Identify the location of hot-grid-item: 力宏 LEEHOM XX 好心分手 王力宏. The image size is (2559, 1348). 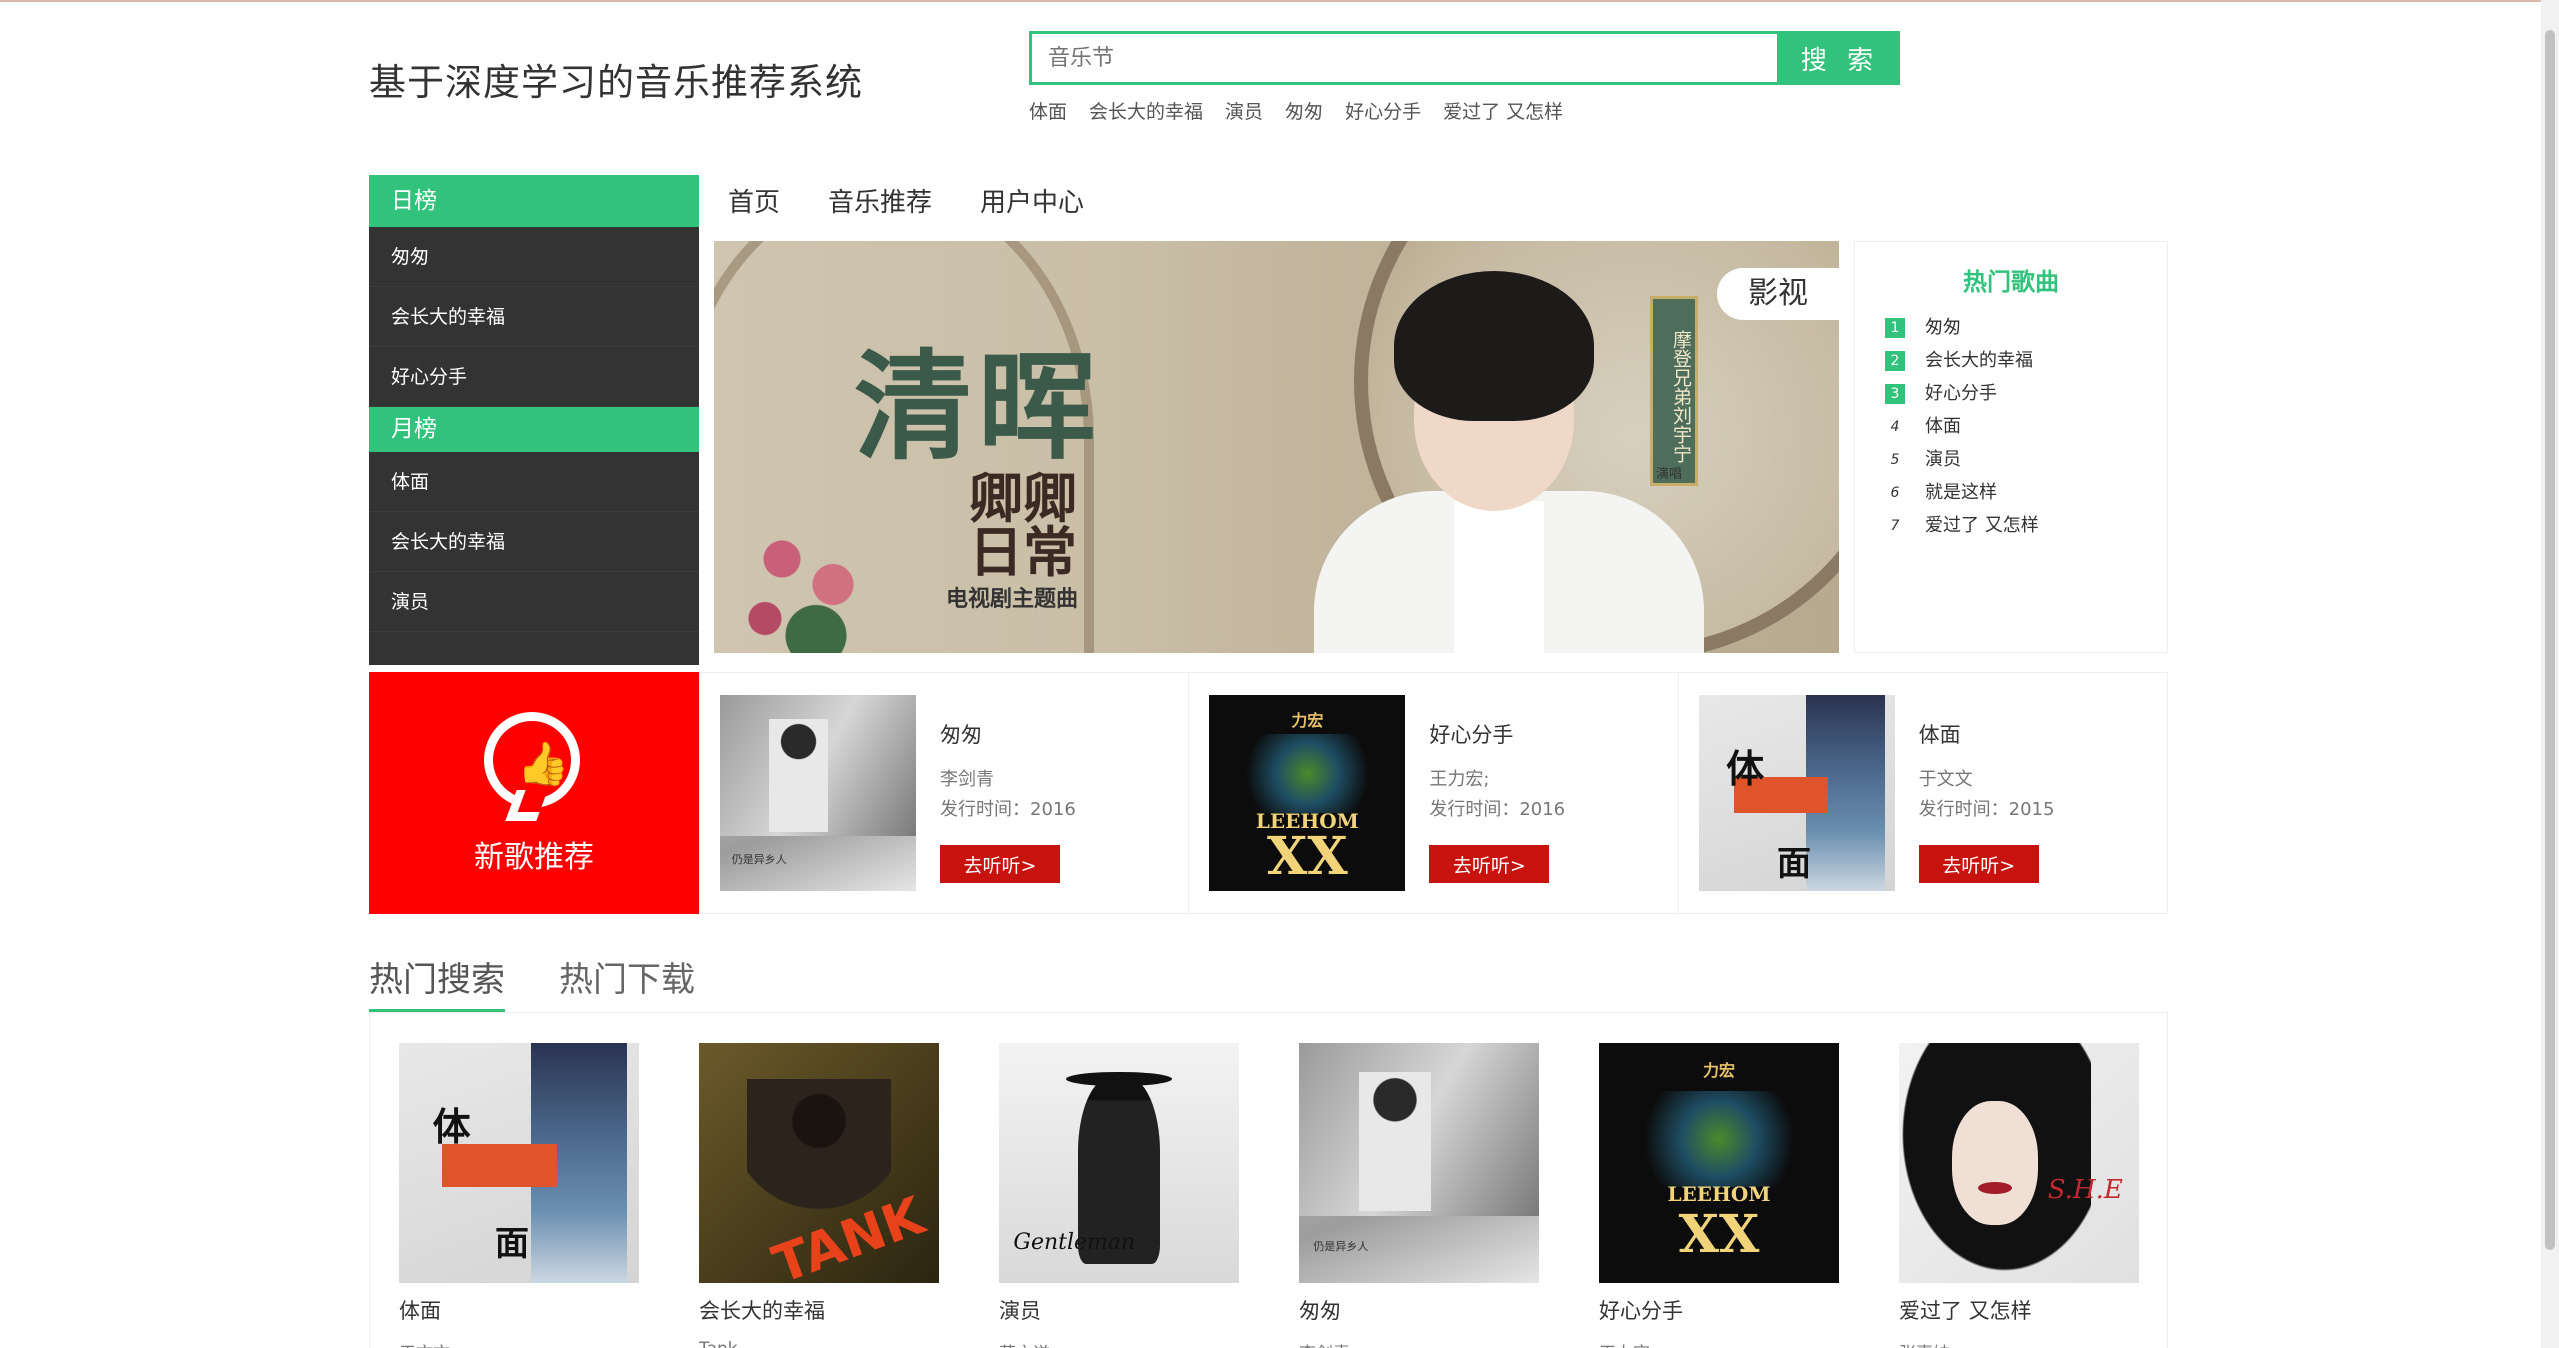
(1719, 1195).